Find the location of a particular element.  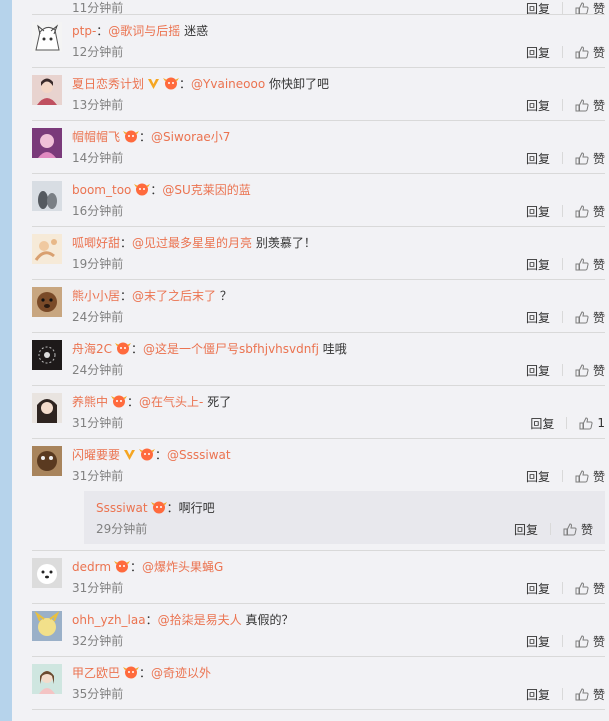

mention-link: @Ssssiwat is located at coordinates (199, 455).